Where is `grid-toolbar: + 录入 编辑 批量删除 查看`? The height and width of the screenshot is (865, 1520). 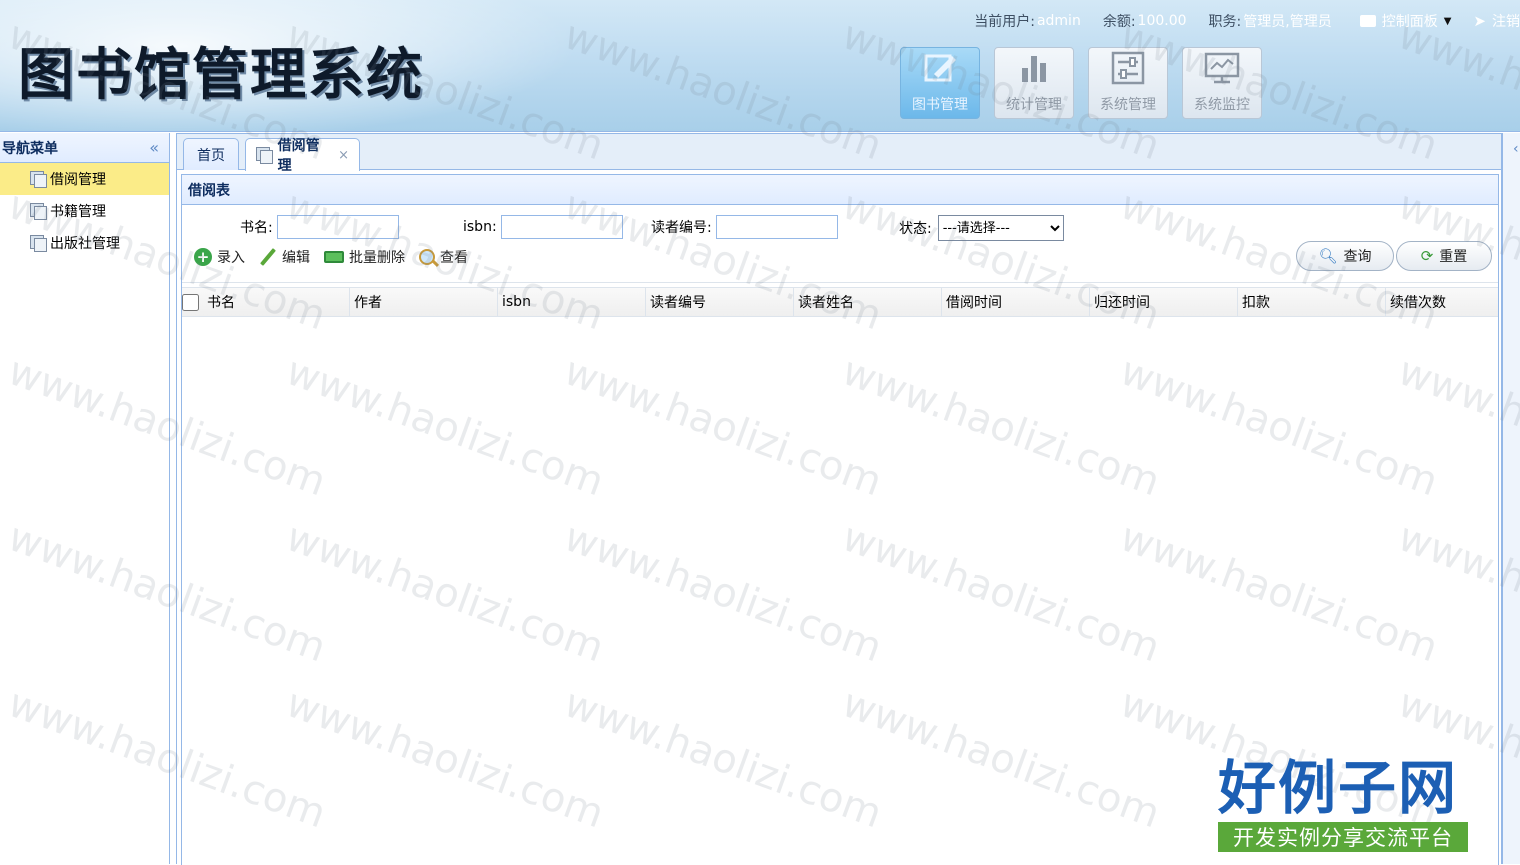 grid-toolbar: + 录入 编辑 批量删除 查看 is located at coordinates (338, 257).